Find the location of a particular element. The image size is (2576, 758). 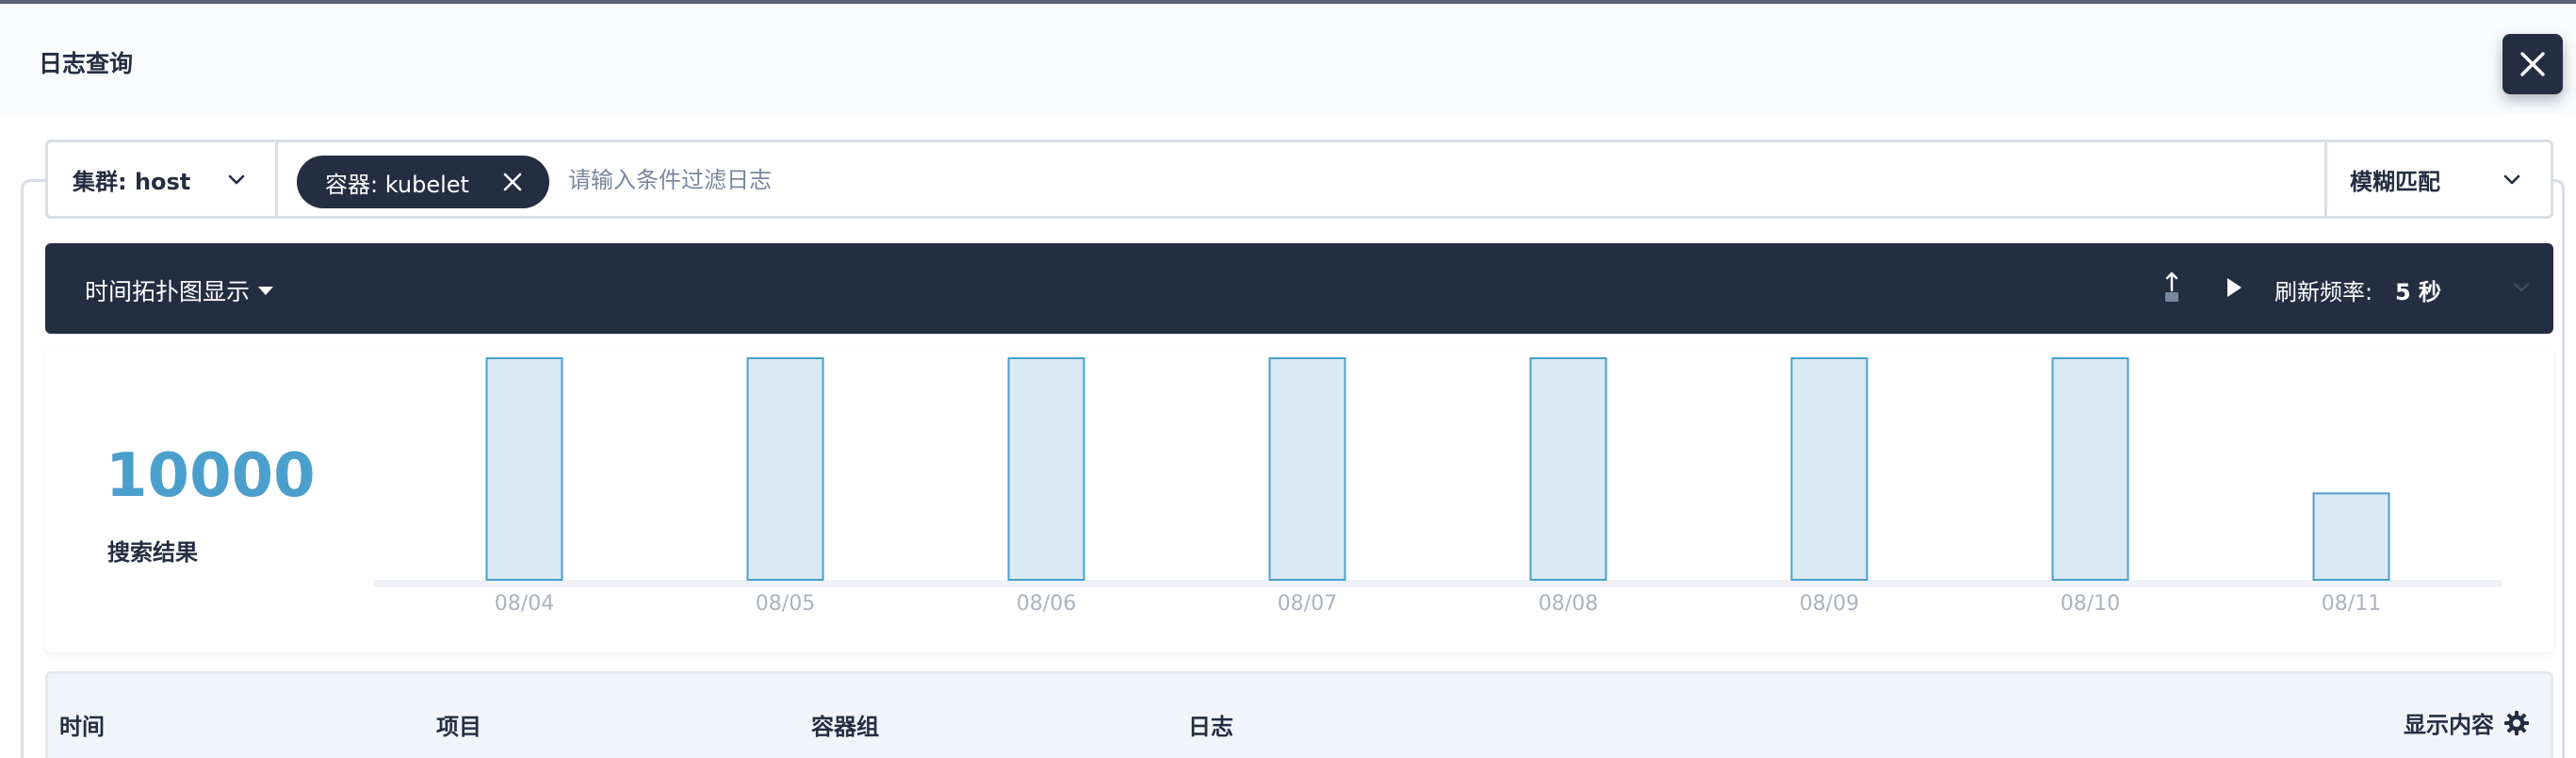

match-mode-select: 模糊匹配 is located at coordinates (2437, 179).